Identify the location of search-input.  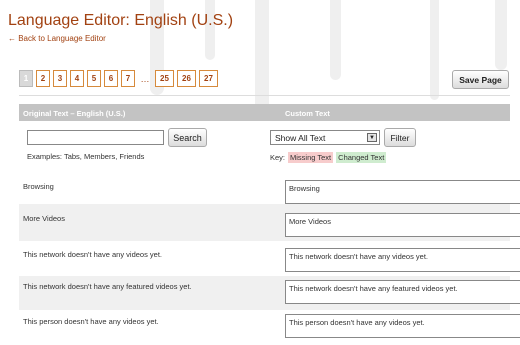
(95, 137).